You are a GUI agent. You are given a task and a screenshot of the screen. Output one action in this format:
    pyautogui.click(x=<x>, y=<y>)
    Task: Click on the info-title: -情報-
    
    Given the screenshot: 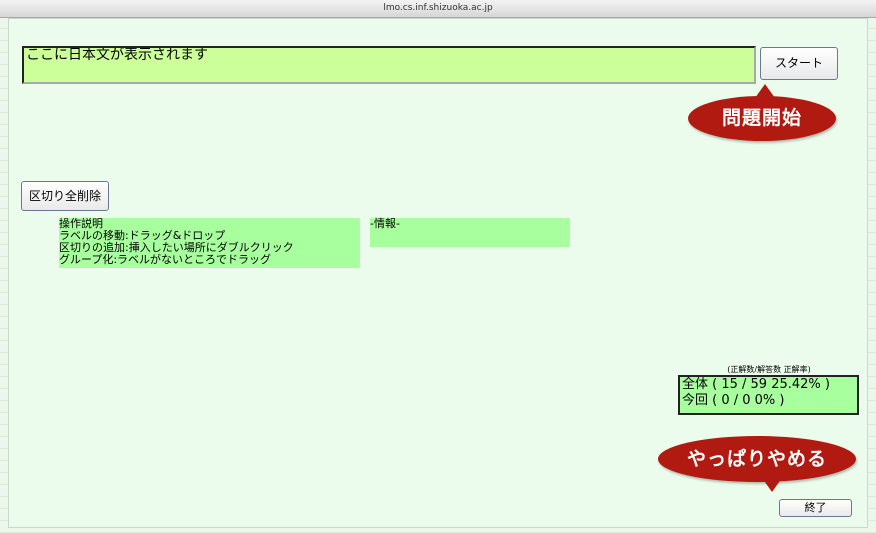 What is the action you would take?
    pyautogui.click(x=385, y=223)
    